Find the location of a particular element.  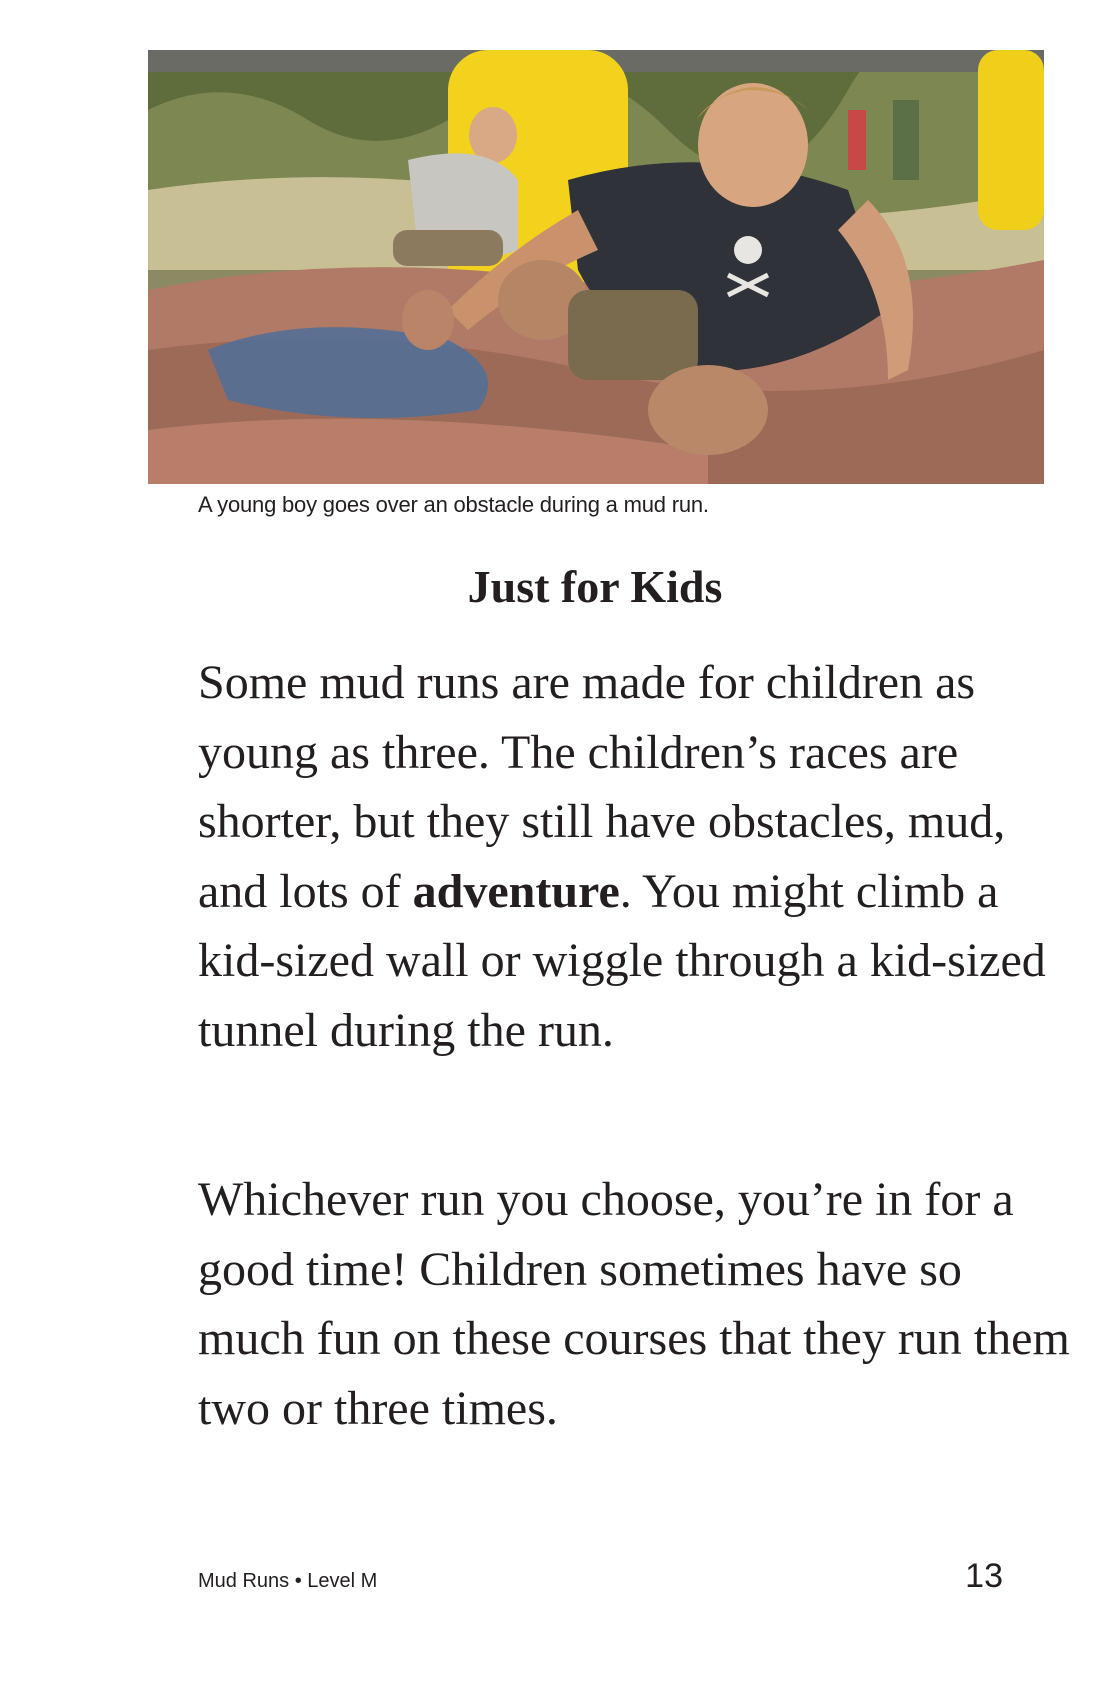

section-heading: Just for Kids is located at coordinates (595, 586).